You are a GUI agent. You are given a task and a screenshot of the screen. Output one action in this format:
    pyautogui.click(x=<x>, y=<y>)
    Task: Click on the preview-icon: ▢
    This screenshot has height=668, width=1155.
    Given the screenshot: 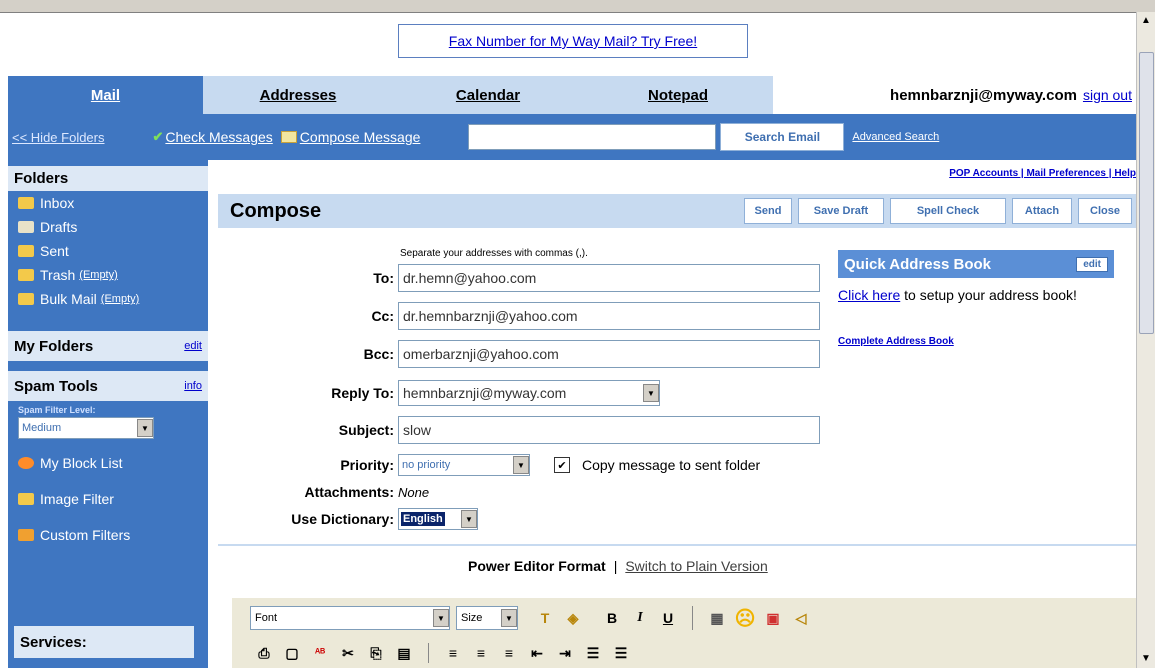 What is the action you would take?
    pyautogui.click(x=292, y=653)
    